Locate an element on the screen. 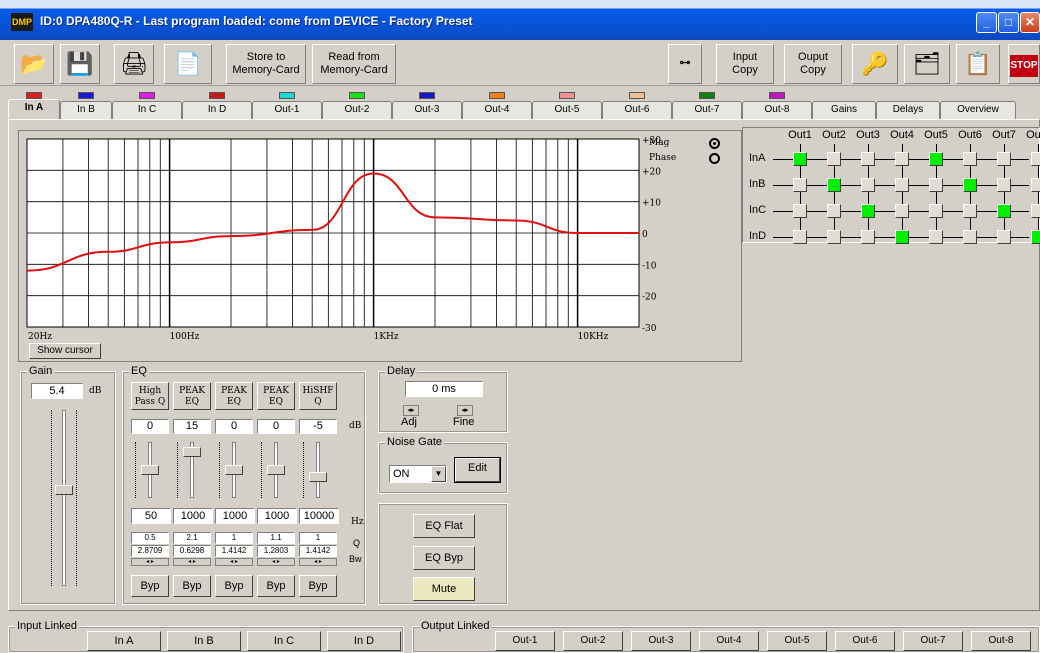 This screenshot has height=653, width=1040. eq-freq-field-4: 10000 is located at coordinates (319, 516).